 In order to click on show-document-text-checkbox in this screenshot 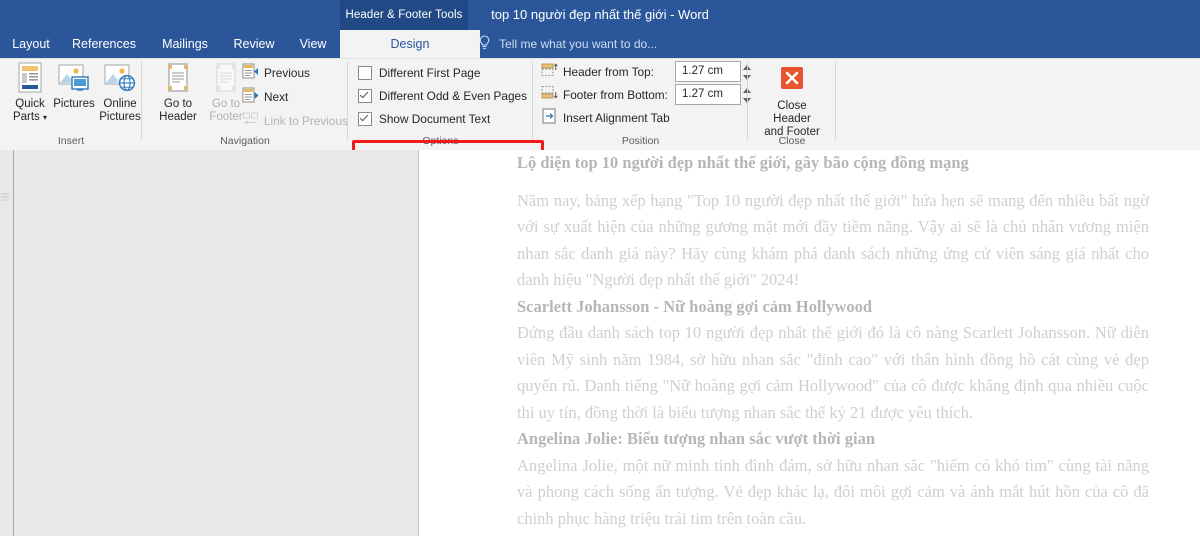, I will do `click(365, 118)`.